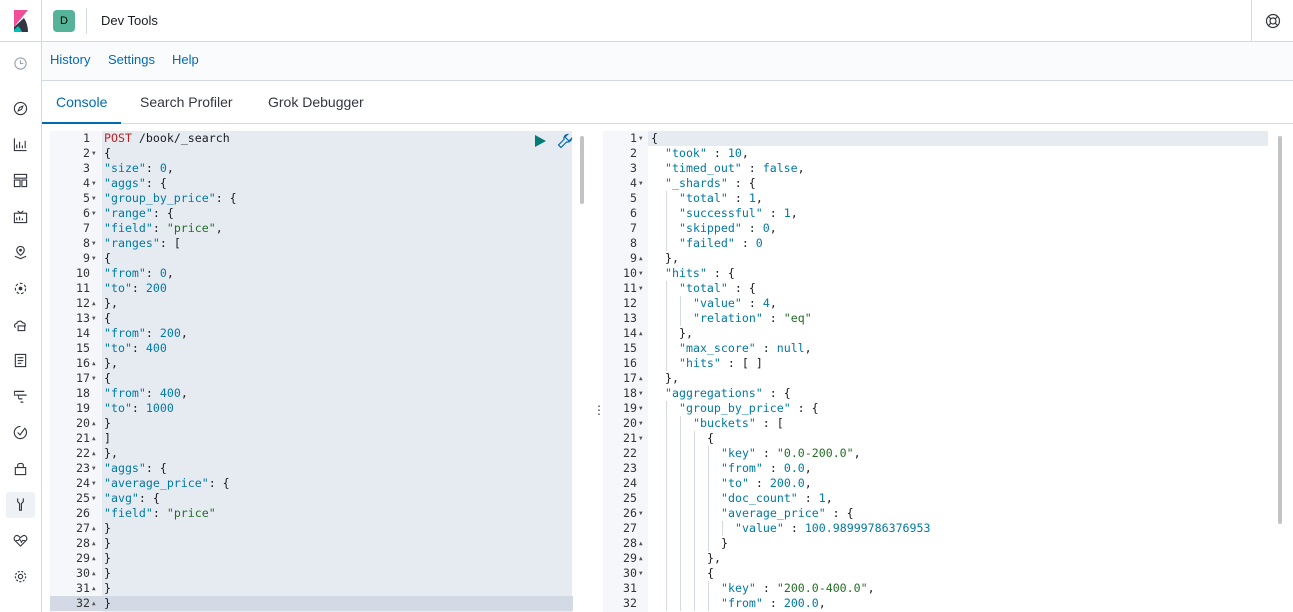 Image resolution: width=1293 pixels, height=612 pixels. What do you see at coordinates (311, 243) in the screenshot?
I see `request-line: 8 ▼ "ranges": [` at bounding box center [311, 243].